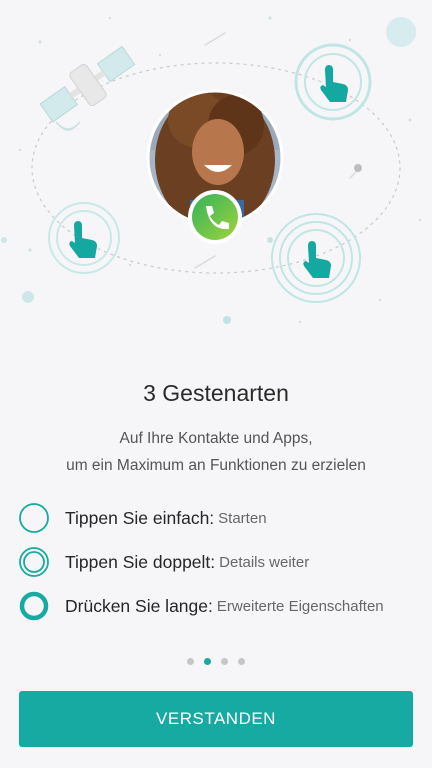 This screenshot has height=768, width=432. What do you see at coordinates (300, 606) in the screenshot?
I see `gesture-description: Erweiterte Eigenschaften` at bounding box center [300, 606].